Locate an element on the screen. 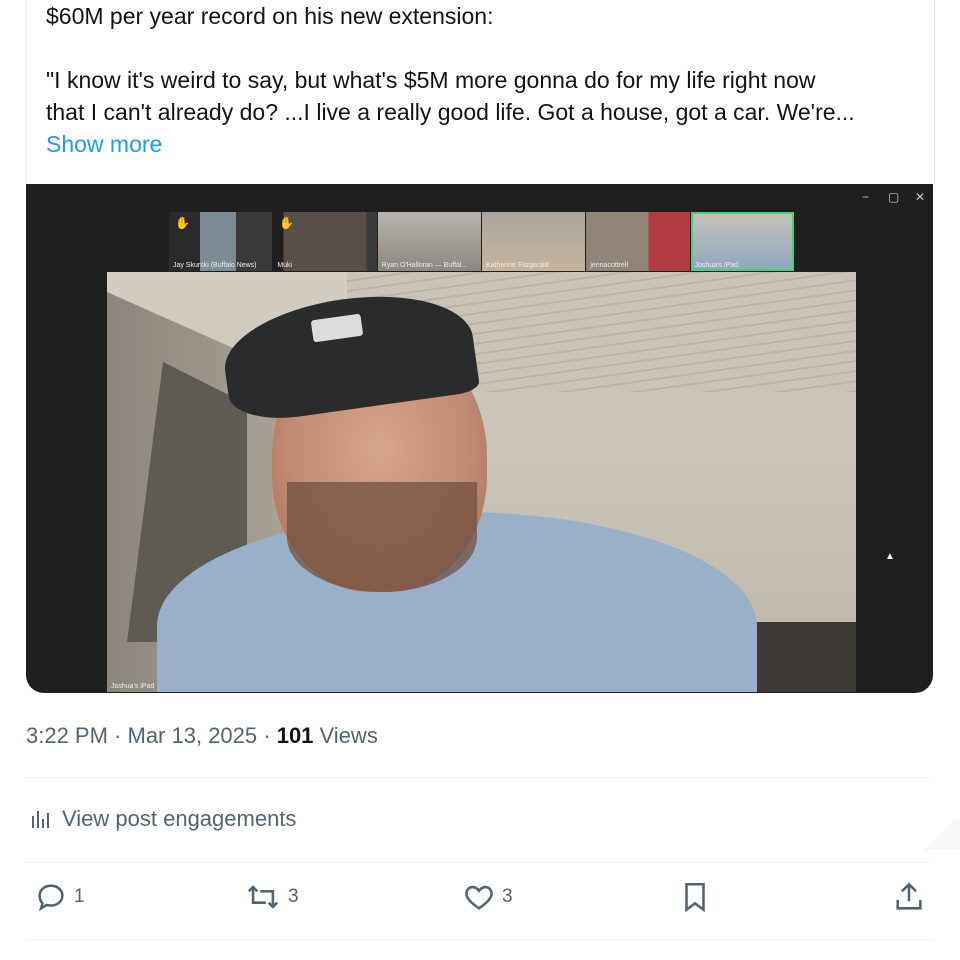 The height and width of the screenshot is (960, 960). video-person-beard is located at coordinates (382, 537).